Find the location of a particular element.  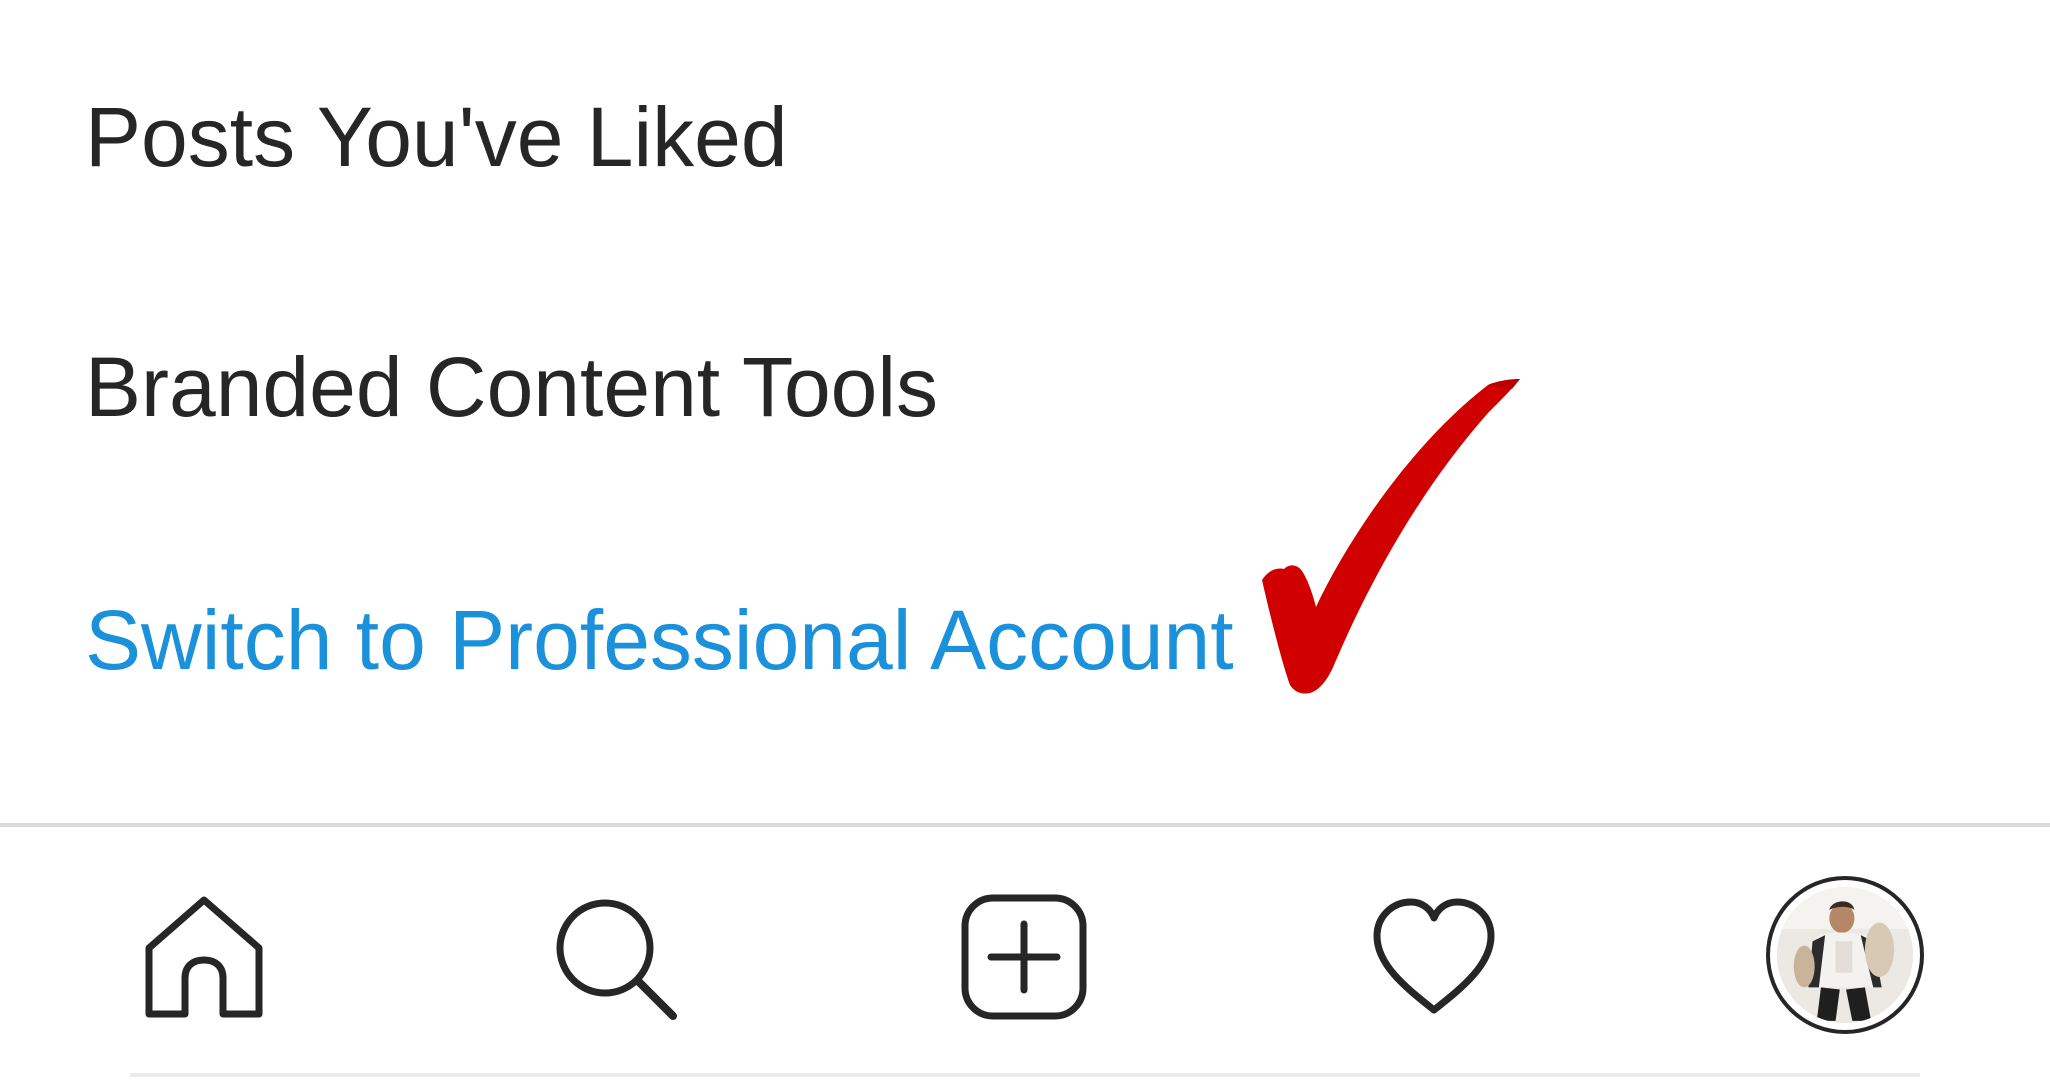

tab-search is located at coordinates (614, 957).